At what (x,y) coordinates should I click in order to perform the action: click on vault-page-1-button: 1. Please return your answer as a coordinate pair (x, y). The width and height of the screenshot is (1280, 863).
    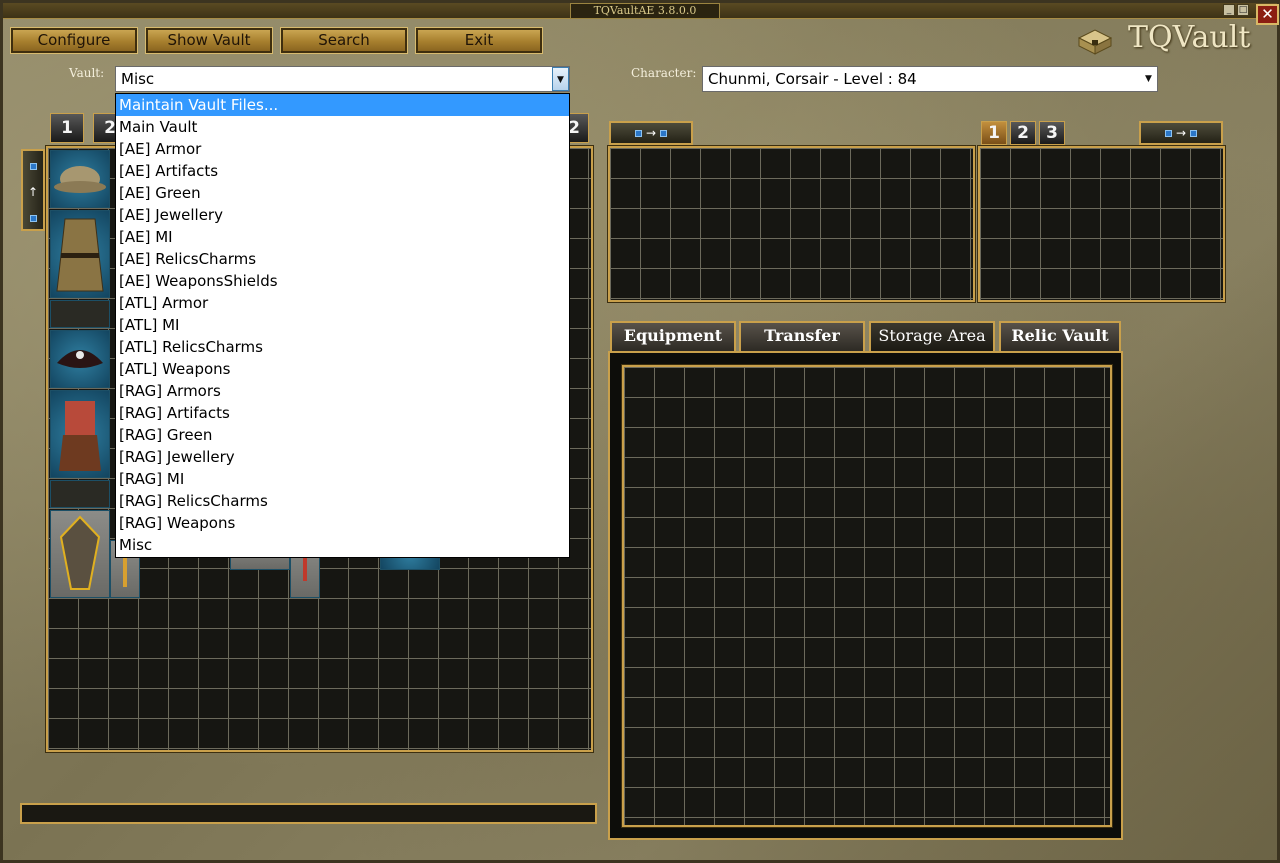
    Looking at the image, I should click on (67, 128).